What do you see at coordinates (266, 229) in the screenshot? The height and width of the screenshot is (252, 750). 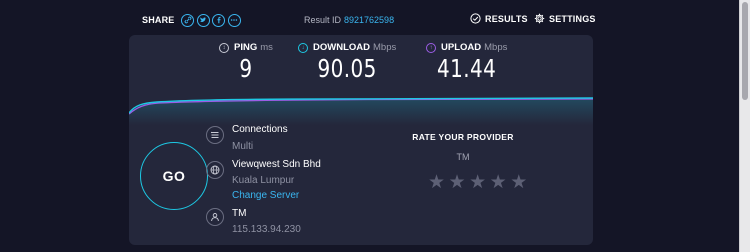 I see `provider-ip: 115.133.94.230` at bounding box center [266, 229].